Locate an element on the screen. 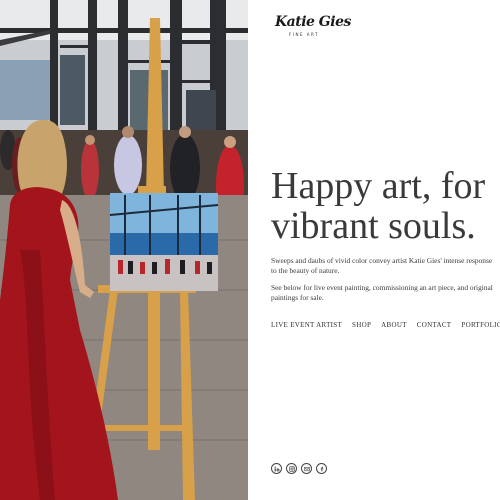  email-icon is located at coordinates (306, 468).